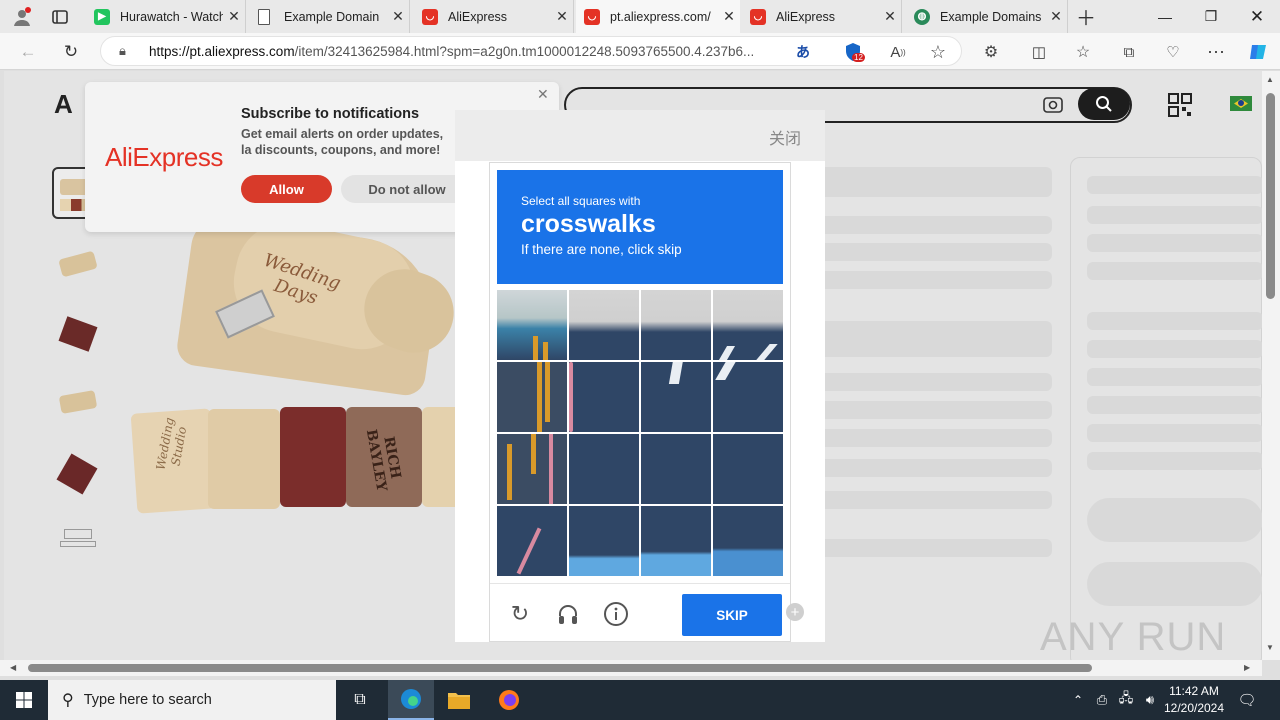 The image size is (1280, 720). Describe the element at coordinates (1126, 700) in the screenshot. I see `network-icon: 🖧︎` at that location.